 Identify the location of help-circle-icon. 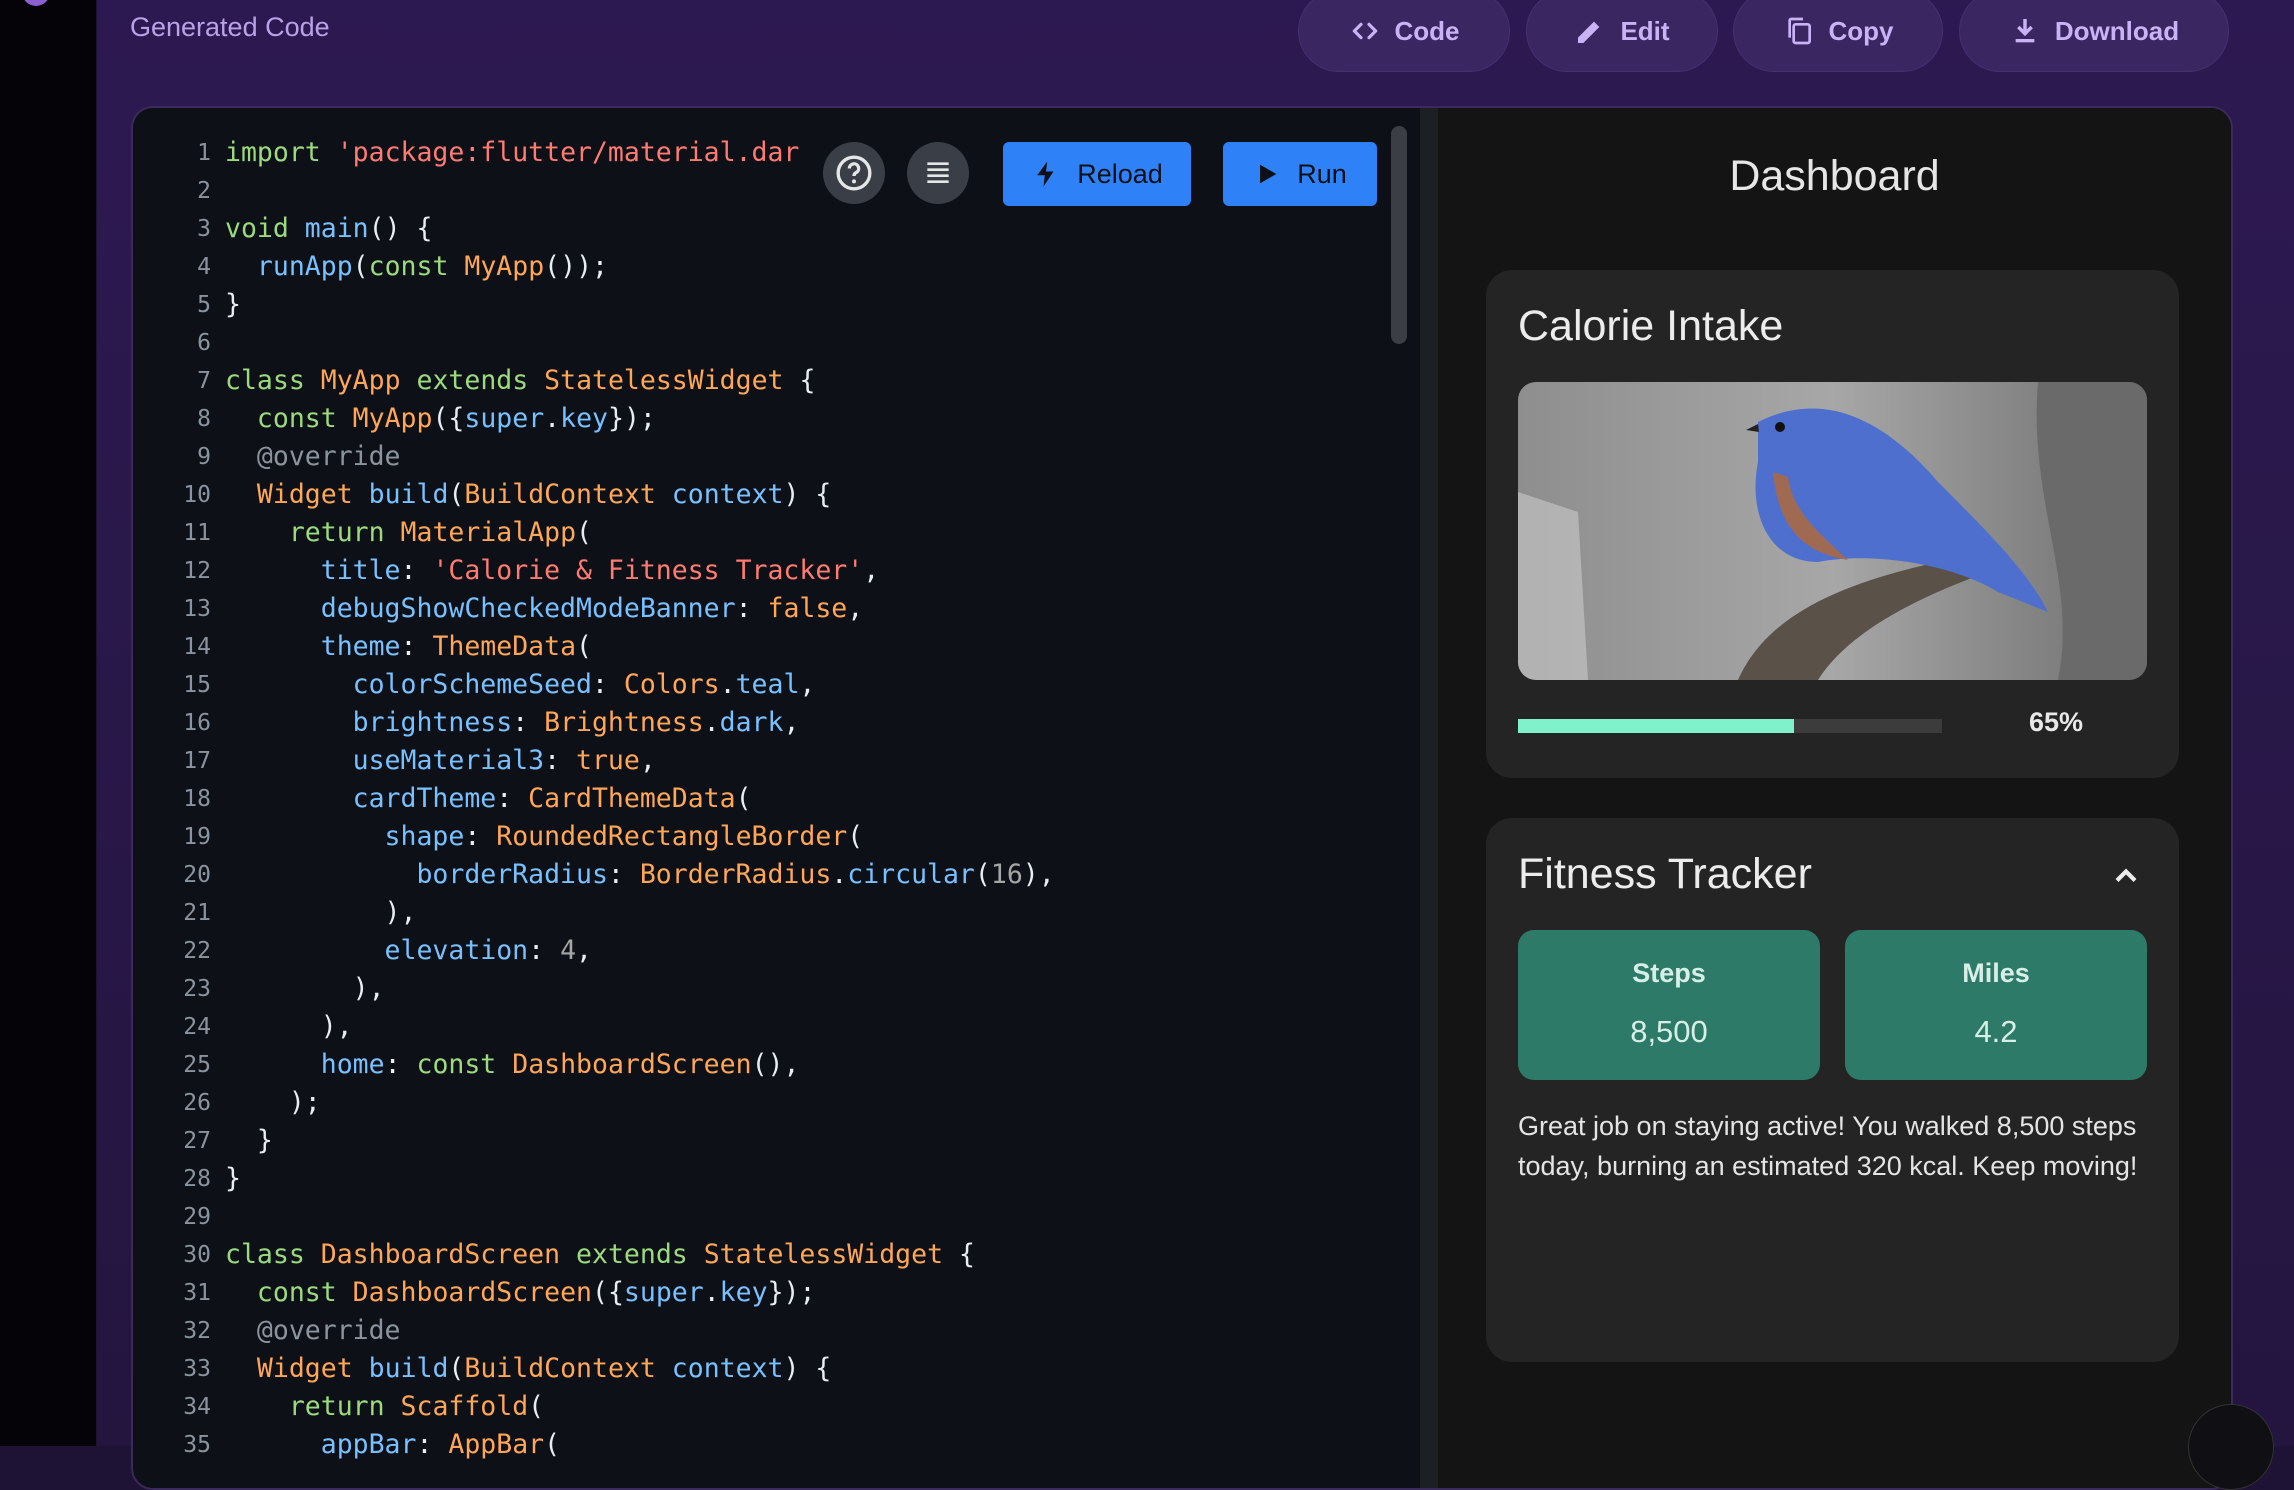
(854, 173).